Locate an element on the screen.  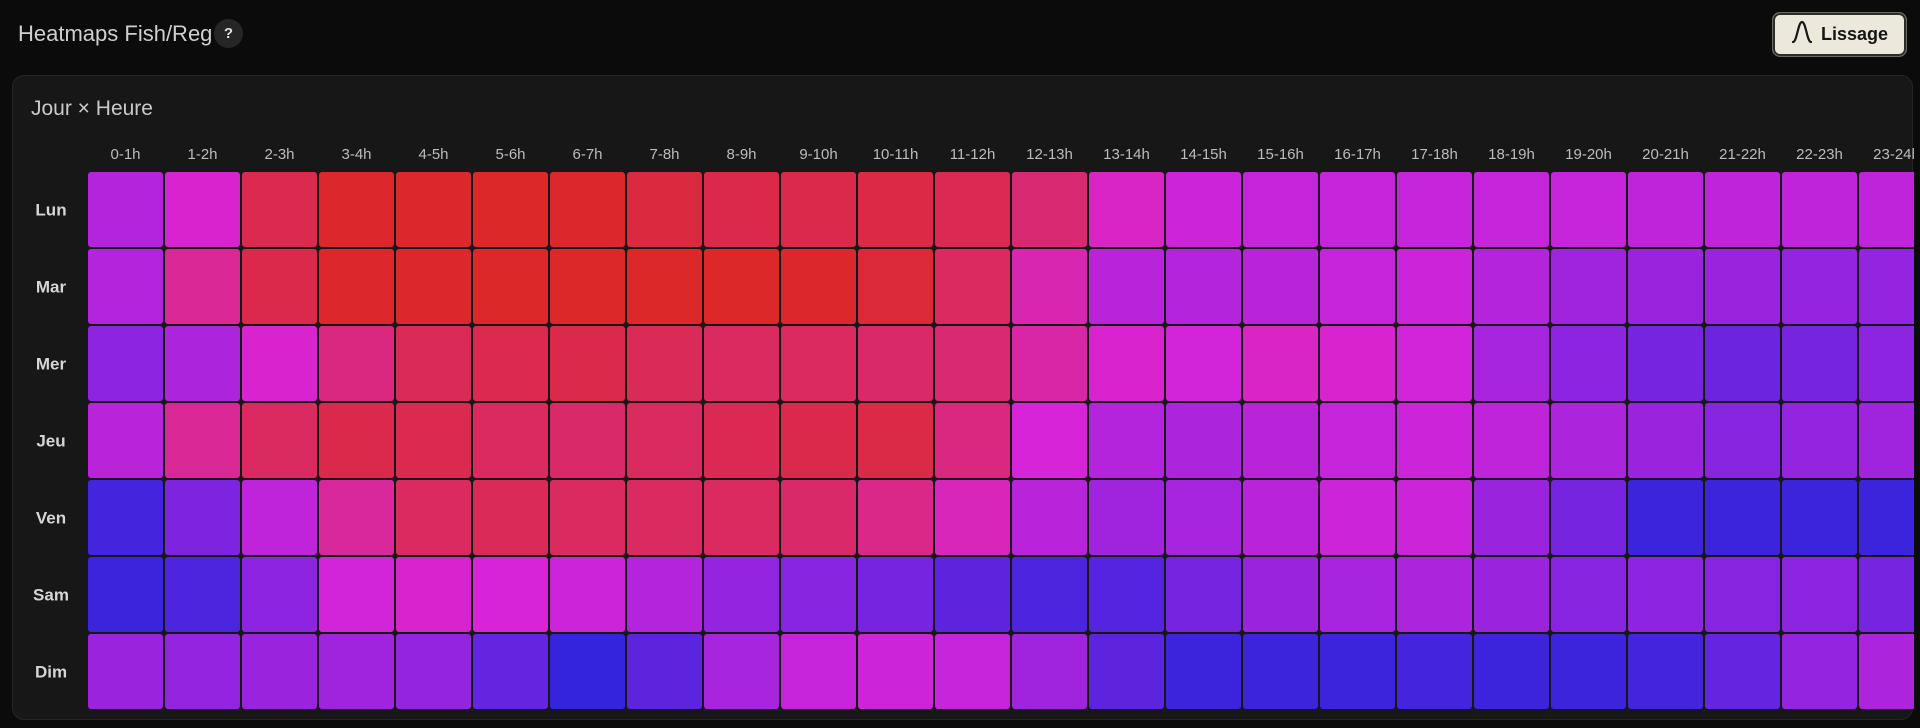
help-button: ? is located at coordinates (228, 33).